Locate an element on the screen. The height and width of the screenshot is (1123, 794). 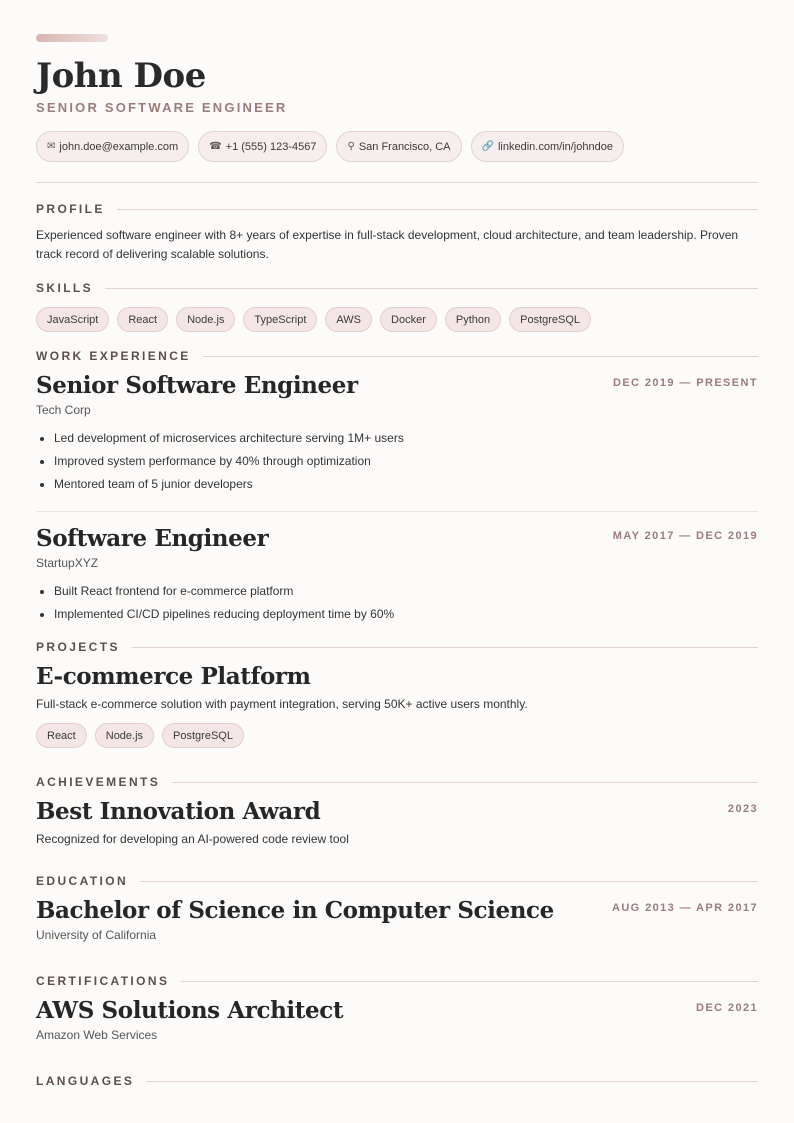
contact-phone: ☎ +1 (555) 123-4567 is located at coordinates (263, 146).